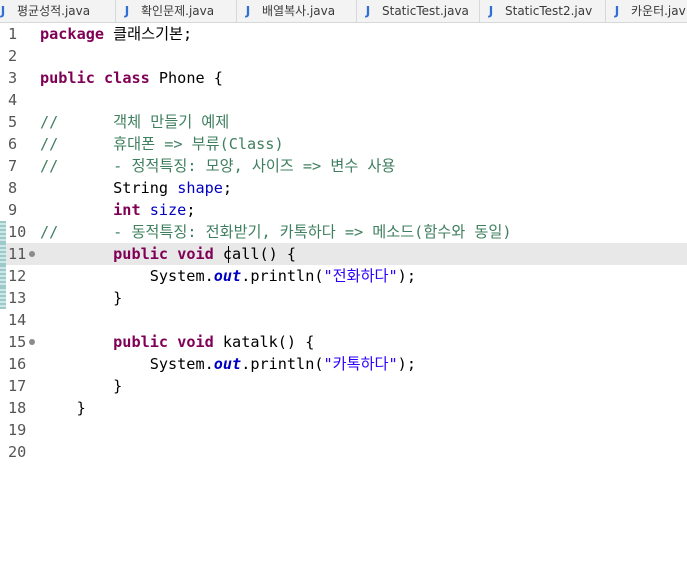 The height and width of the screenshot is (566, 687). I want to click on code-line: 3 public class Phone {, so click(343, 78).